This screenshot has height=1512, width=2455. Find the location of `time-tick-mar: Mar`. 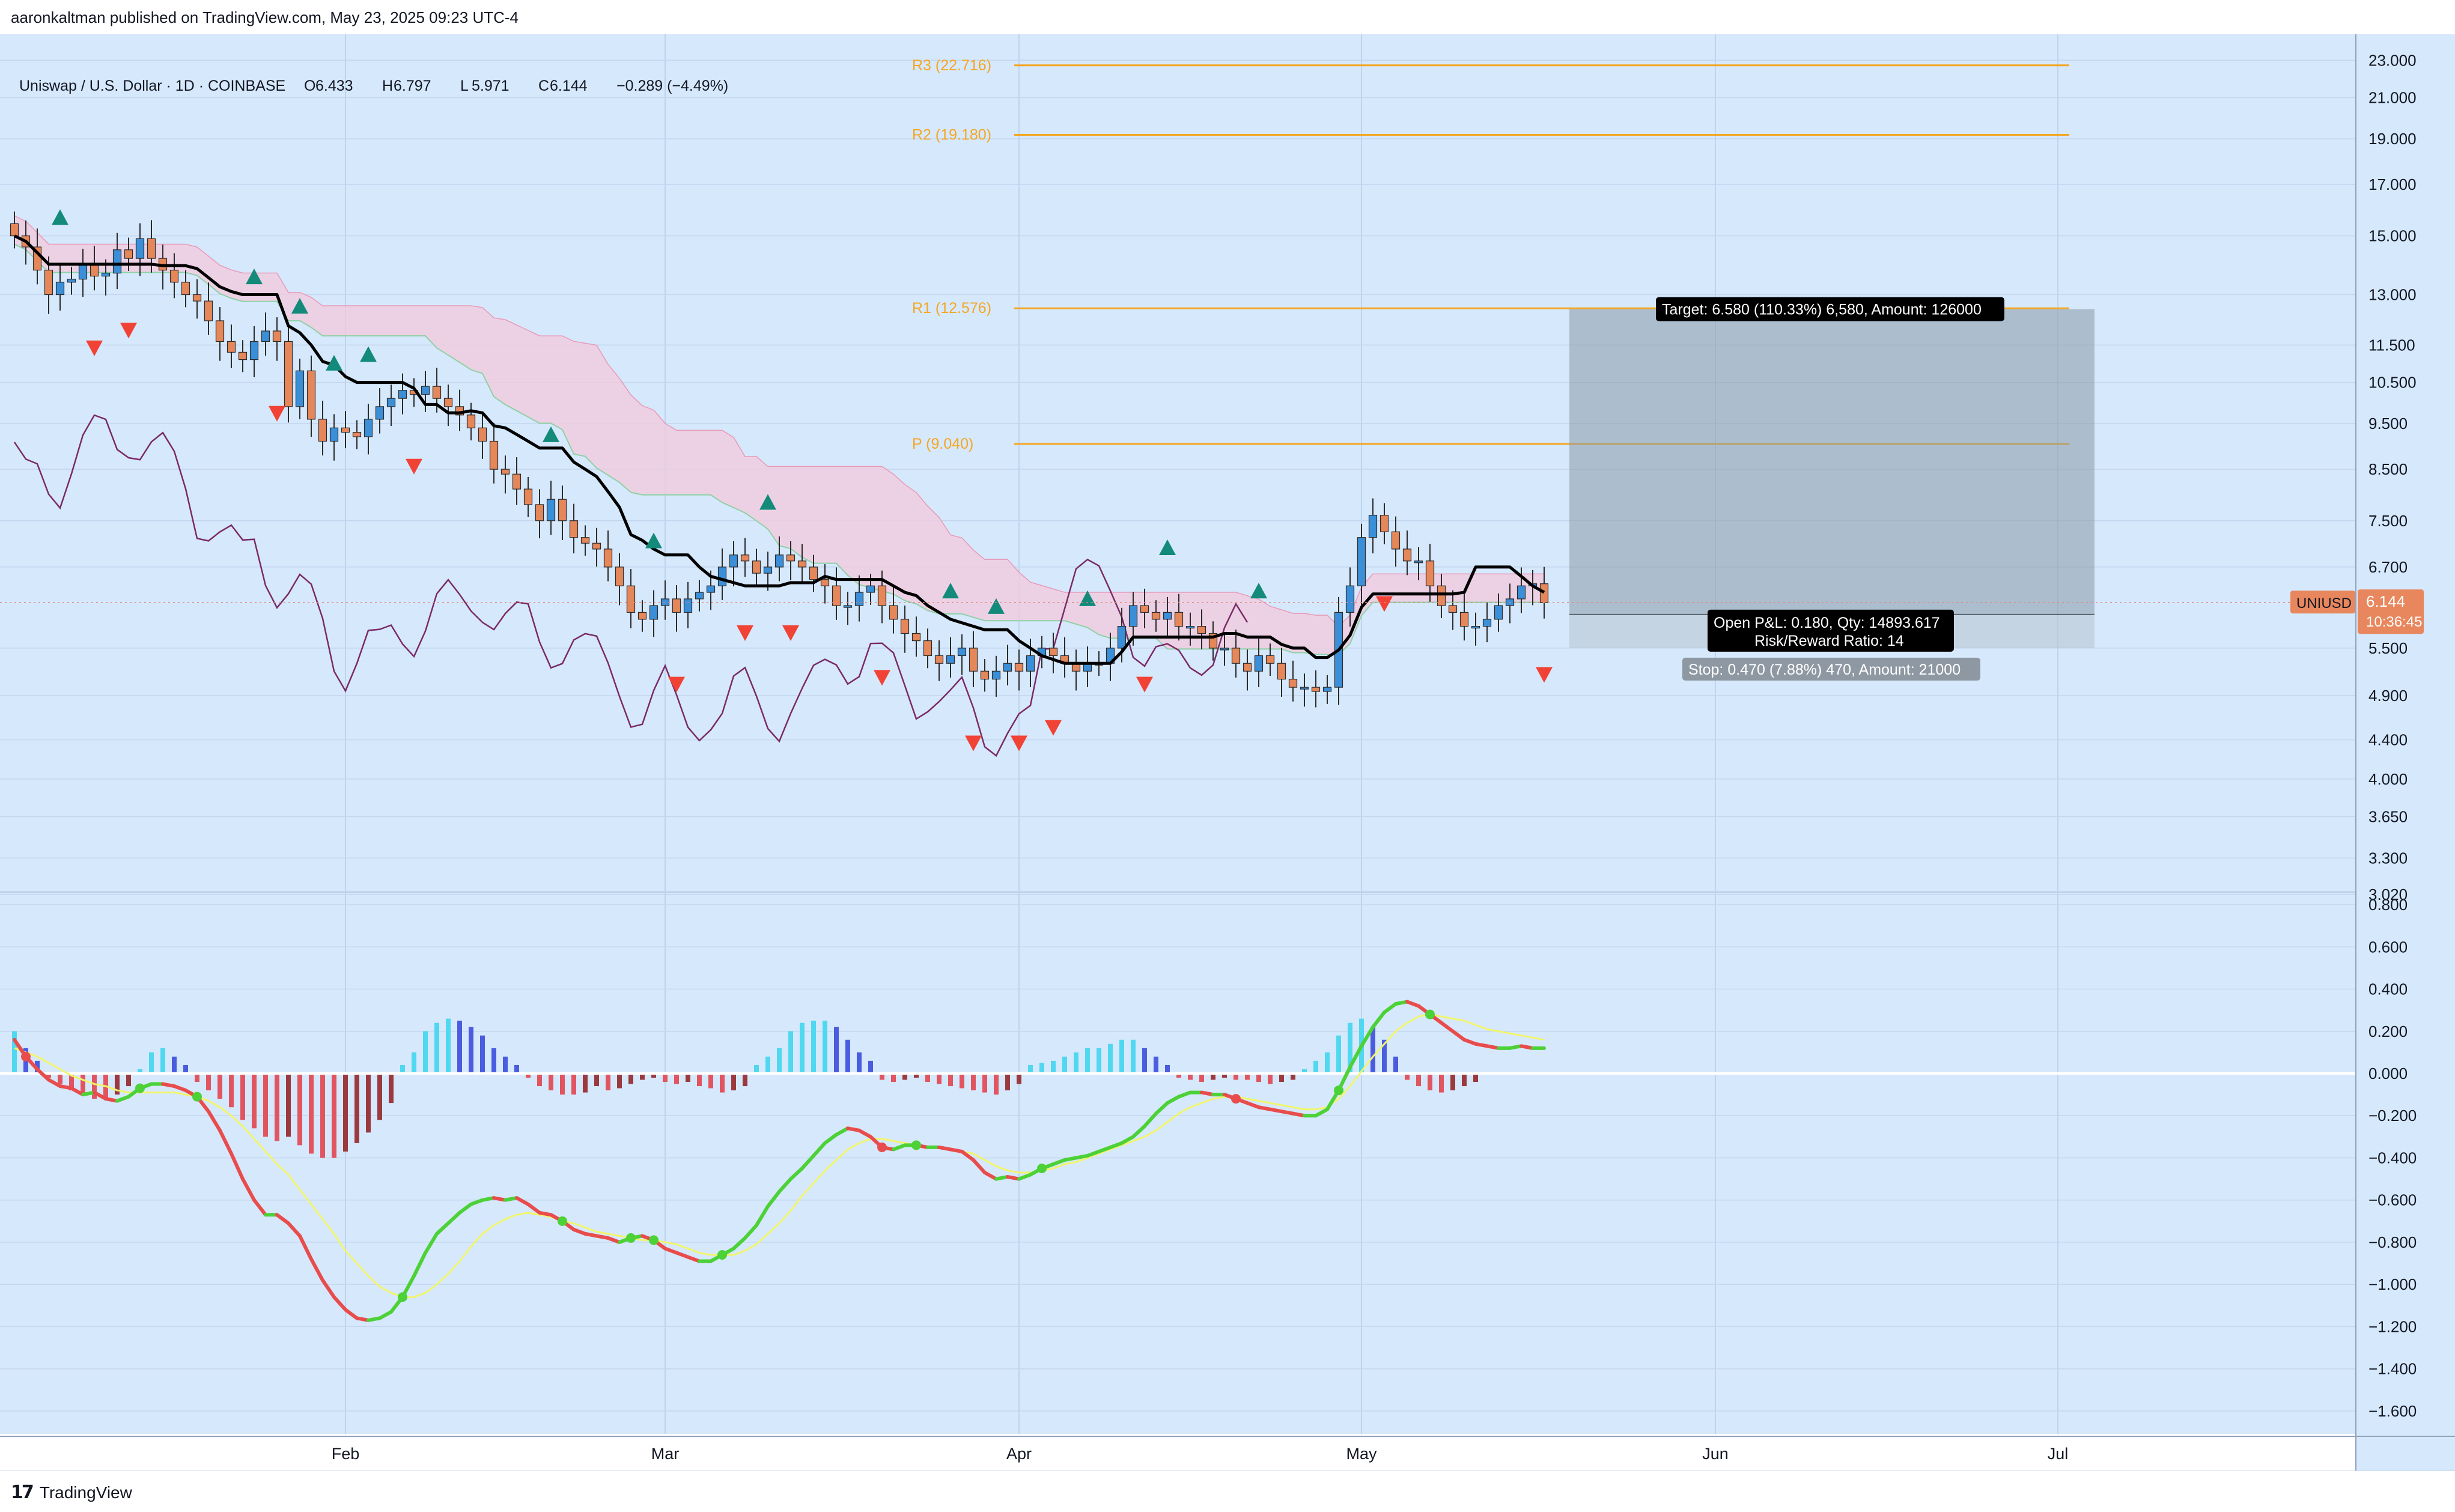

time-tick-mar: Mar is located at coordinates (665, 1454).